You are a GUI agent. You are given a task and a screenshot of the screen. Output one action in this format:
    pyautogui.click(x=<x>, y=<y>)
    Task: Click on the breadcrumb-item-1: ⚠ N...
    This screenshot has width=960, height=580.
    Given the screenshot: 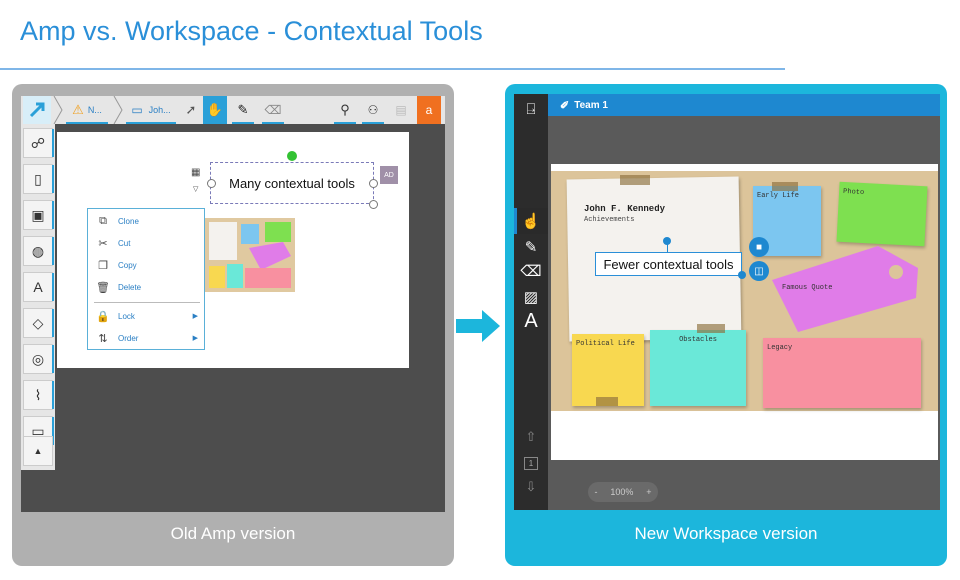 What is the action you would take?
    pyautogui.click(x=87, y=110)
    